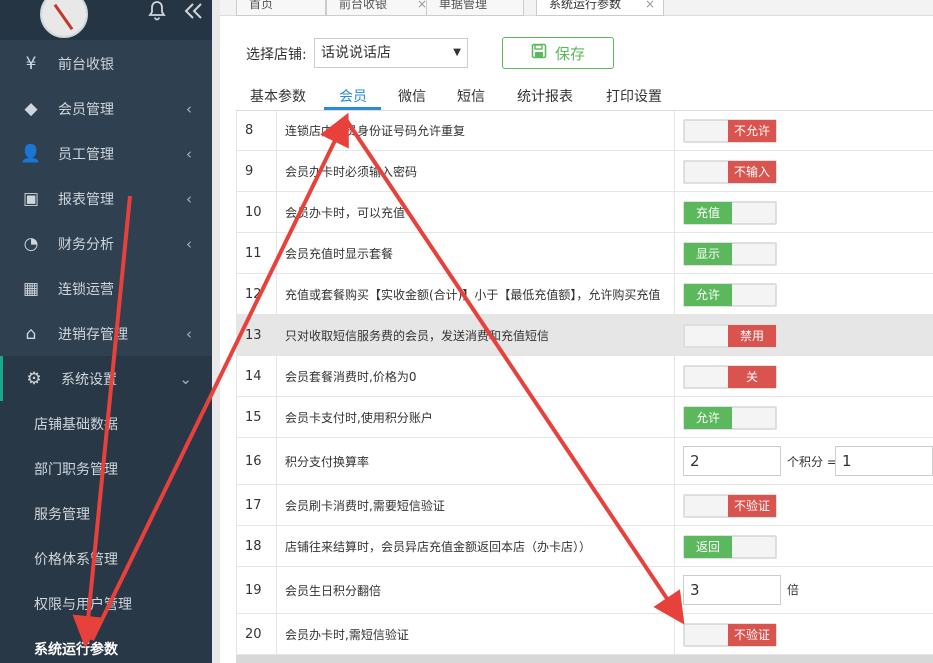  I want to click on save-button: 保存, so click(558, 53).